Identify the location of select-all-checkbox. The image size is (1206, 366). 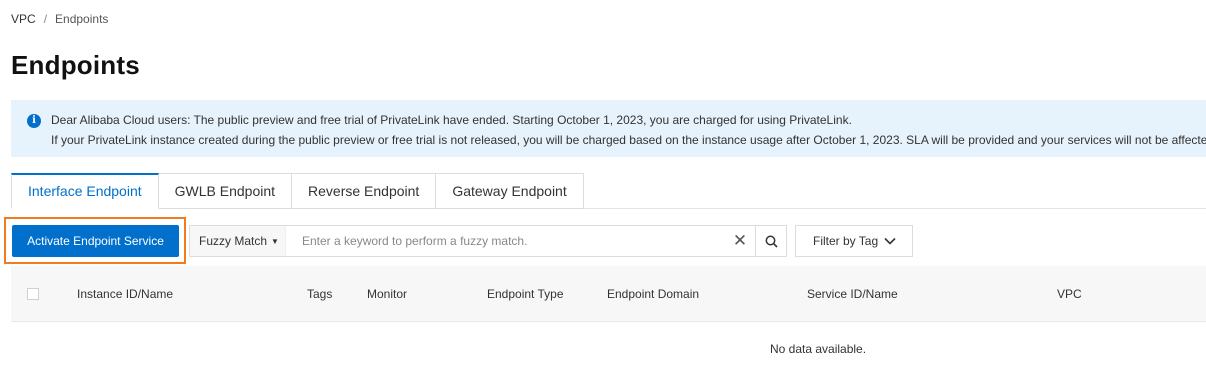
(33, 294).